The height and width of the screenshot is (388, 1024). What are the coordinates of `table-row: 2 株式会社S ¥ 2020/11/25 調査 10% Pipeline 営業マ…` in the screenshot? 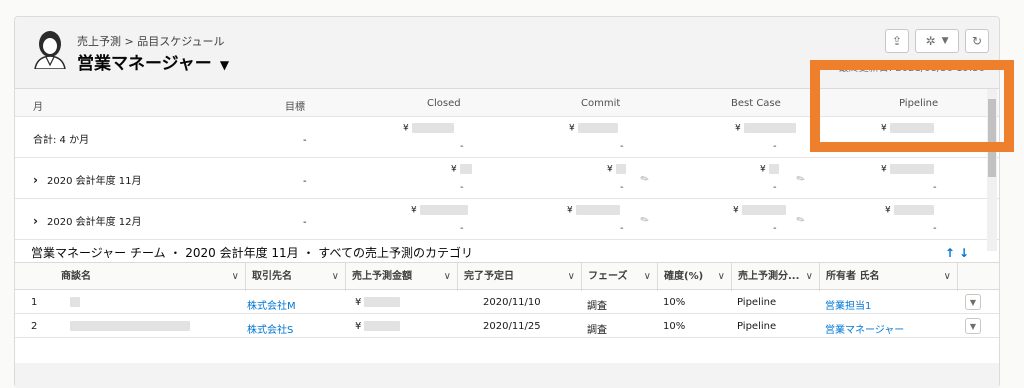 It's located at (507, 326).